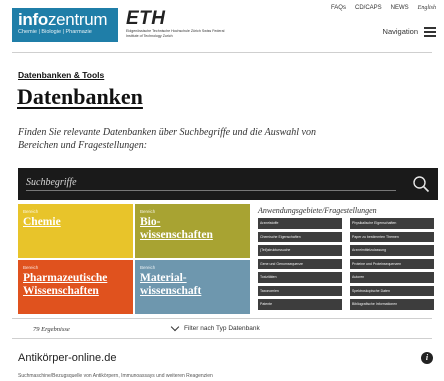  I want to click on link-cdcaps: CD/CAPS, so click(368, 8).